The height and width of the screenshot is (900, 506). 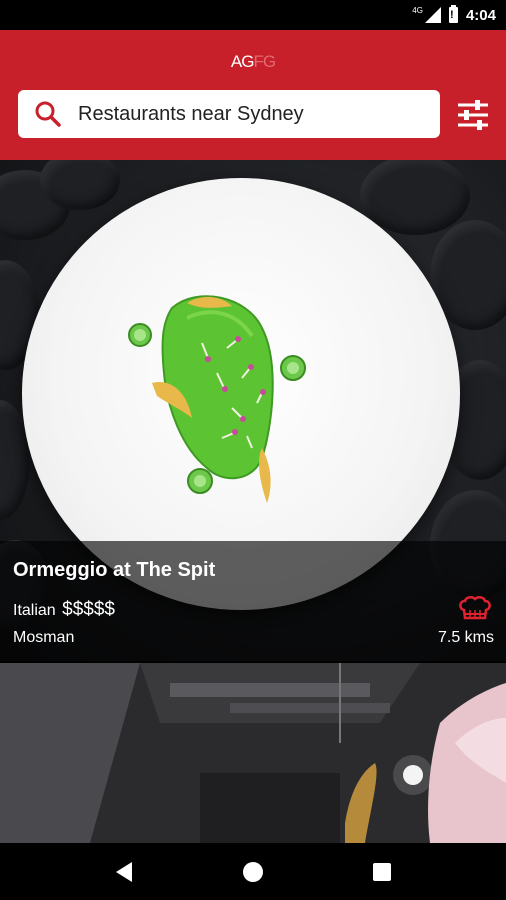 What do you see at coordinates (473, 115) in the screenshot?
I see `filter-sliders-icon` at bounding box center [473, 115].